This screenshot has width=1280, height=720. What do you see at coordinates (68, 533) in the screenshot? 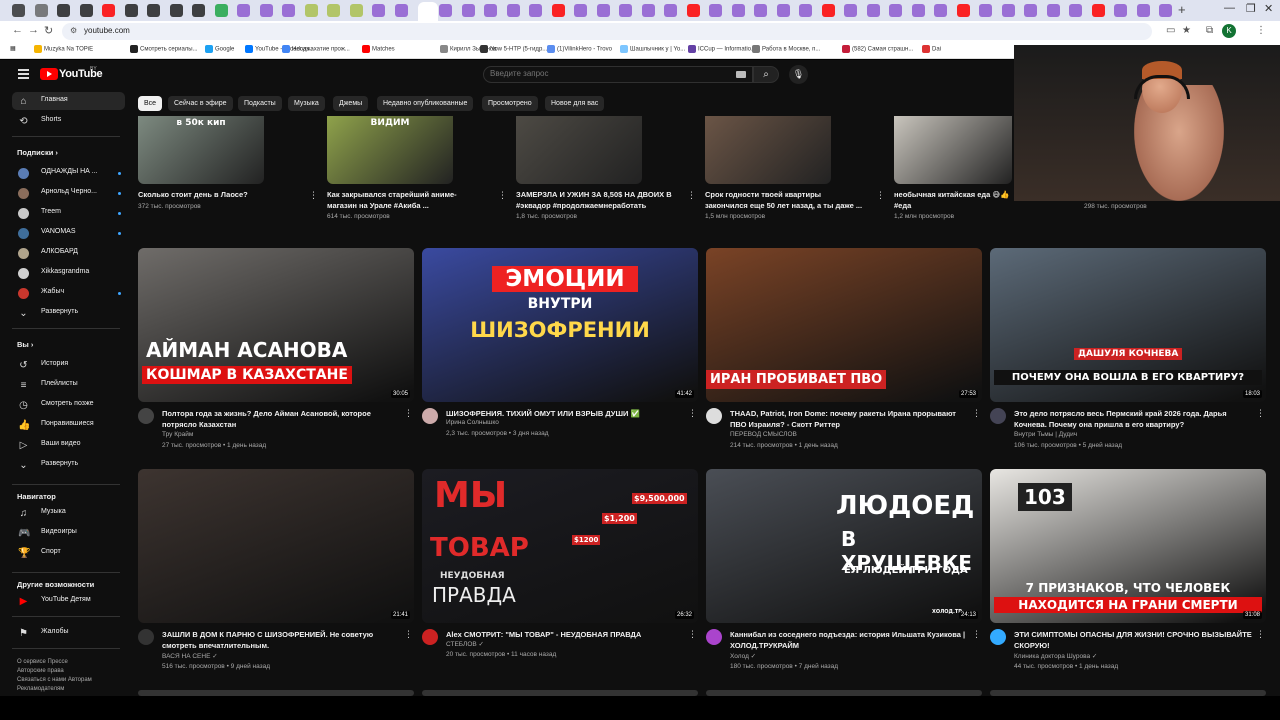
I see `sidebar-item-gaming: 🎮 Видеоигры` at bounding box center [68, 533].